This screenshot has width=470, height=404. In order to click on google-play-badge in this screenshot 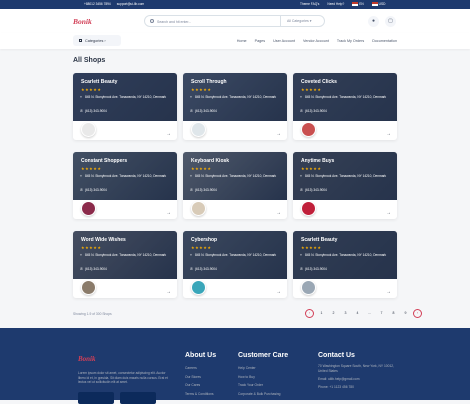, I will do `click(96, 398)`.